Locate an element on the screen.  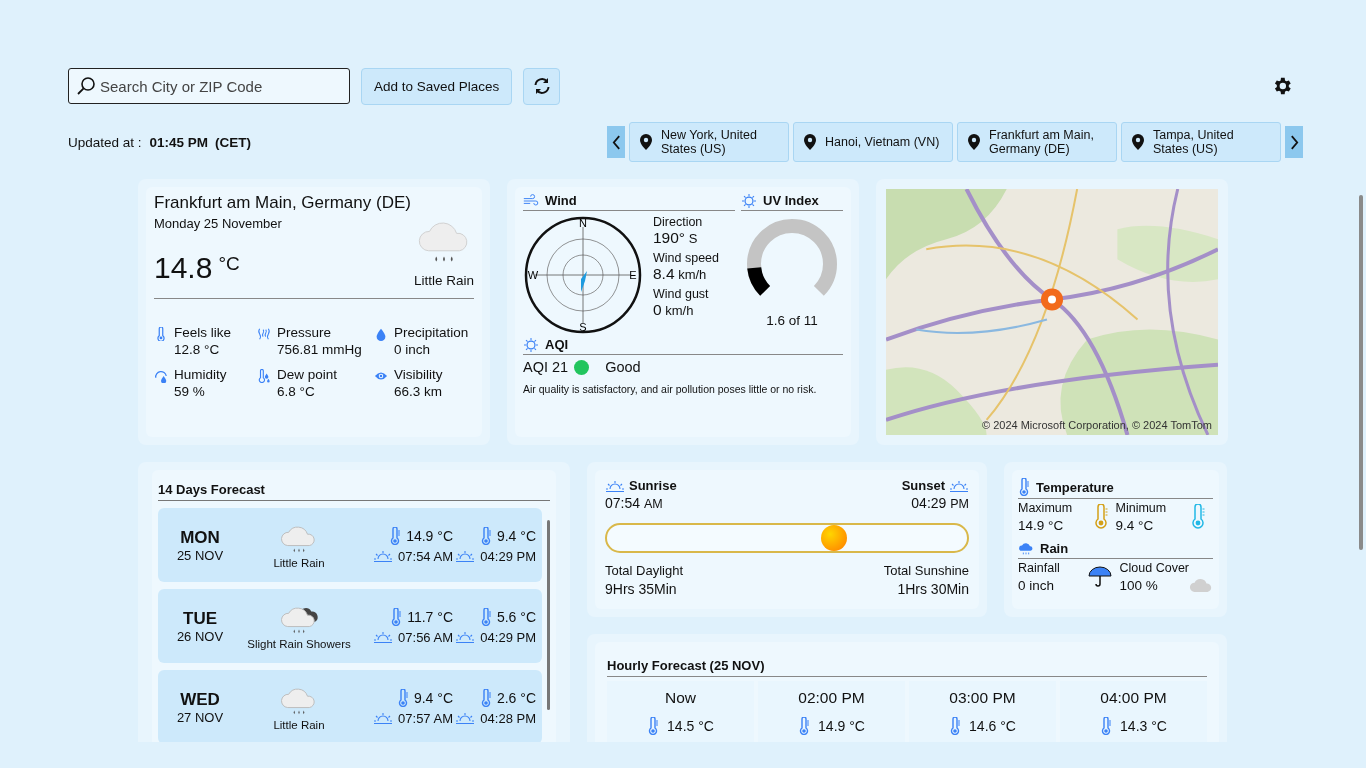
detail-value: 66.3 km is located at coordinates (418, 391).